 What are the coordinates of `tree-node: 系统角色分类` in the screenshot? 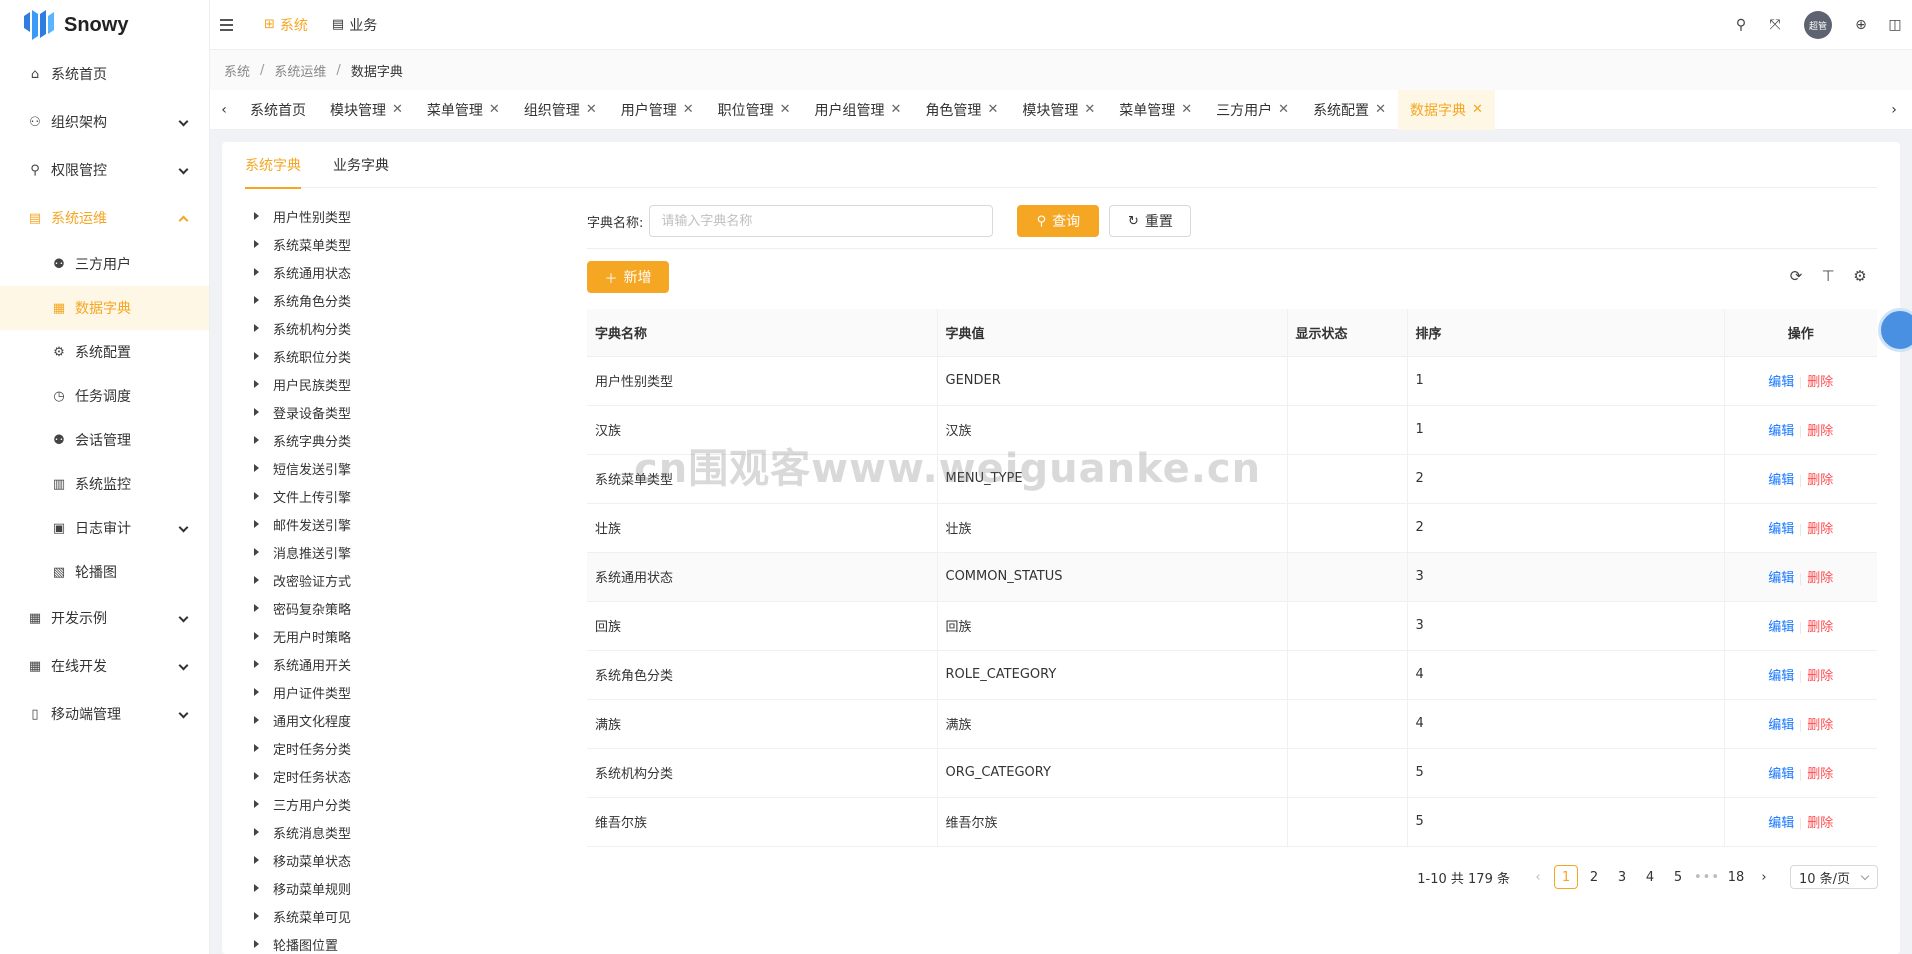 It's located at (402, 300).